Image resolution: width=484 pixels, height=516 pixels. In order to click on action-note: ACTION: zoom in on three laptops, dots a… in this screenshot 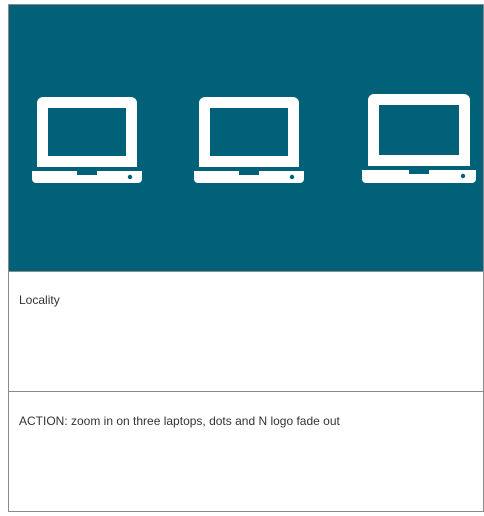, I will do `click(179, 421)`.